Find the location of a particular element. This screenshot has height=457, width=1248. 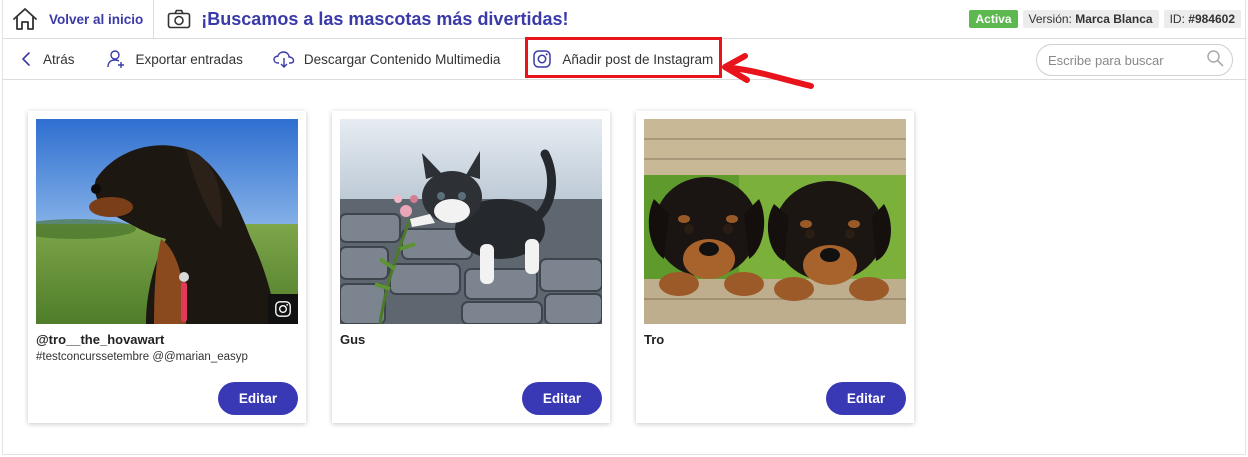

id-label: ID: is located at coordinates (1177, 19).